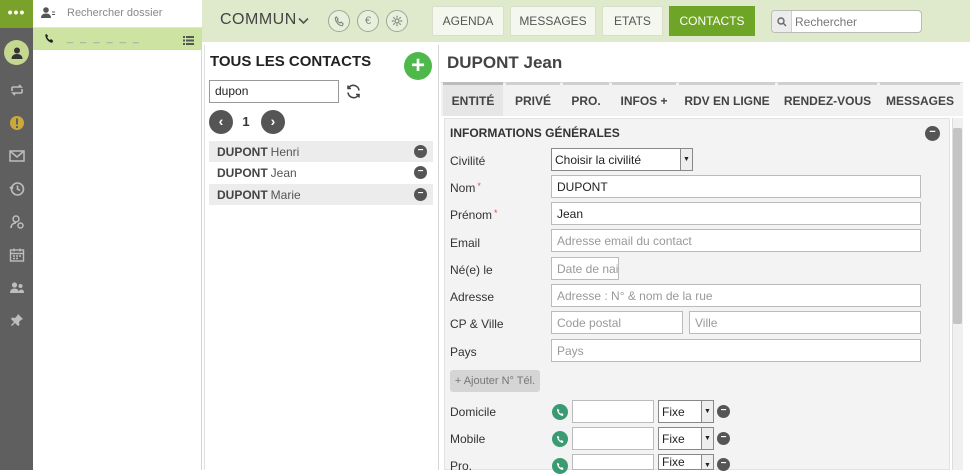 The height and width of the screenshot is (474, 970). I want to click on nom-label: Nom *, so click(465, 188).